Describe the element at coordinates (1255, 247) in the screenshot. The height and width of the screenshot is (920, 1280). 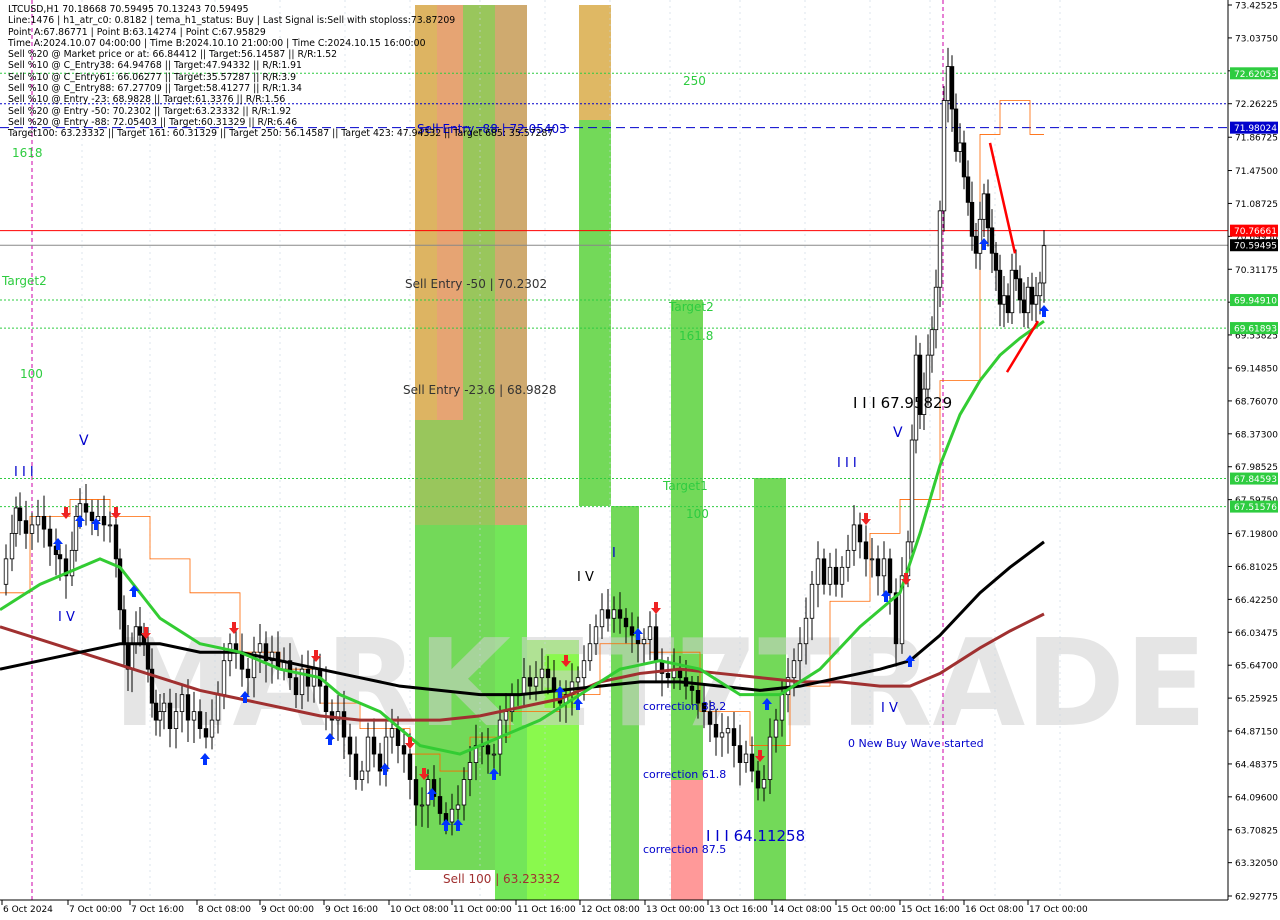
I see `price-label-text: 70.59495` at that location.